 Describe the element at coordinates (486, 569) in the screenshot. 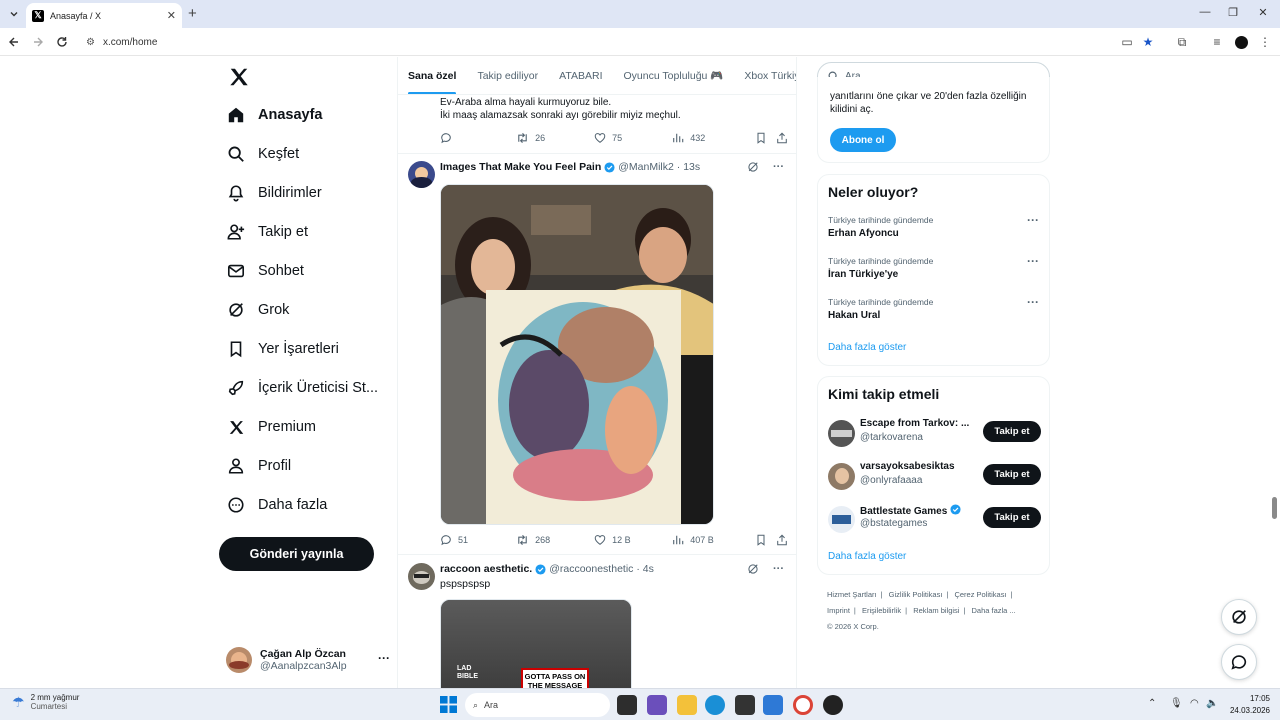

I see `tweet-author-name: raccoon aesthetic.` at that location.